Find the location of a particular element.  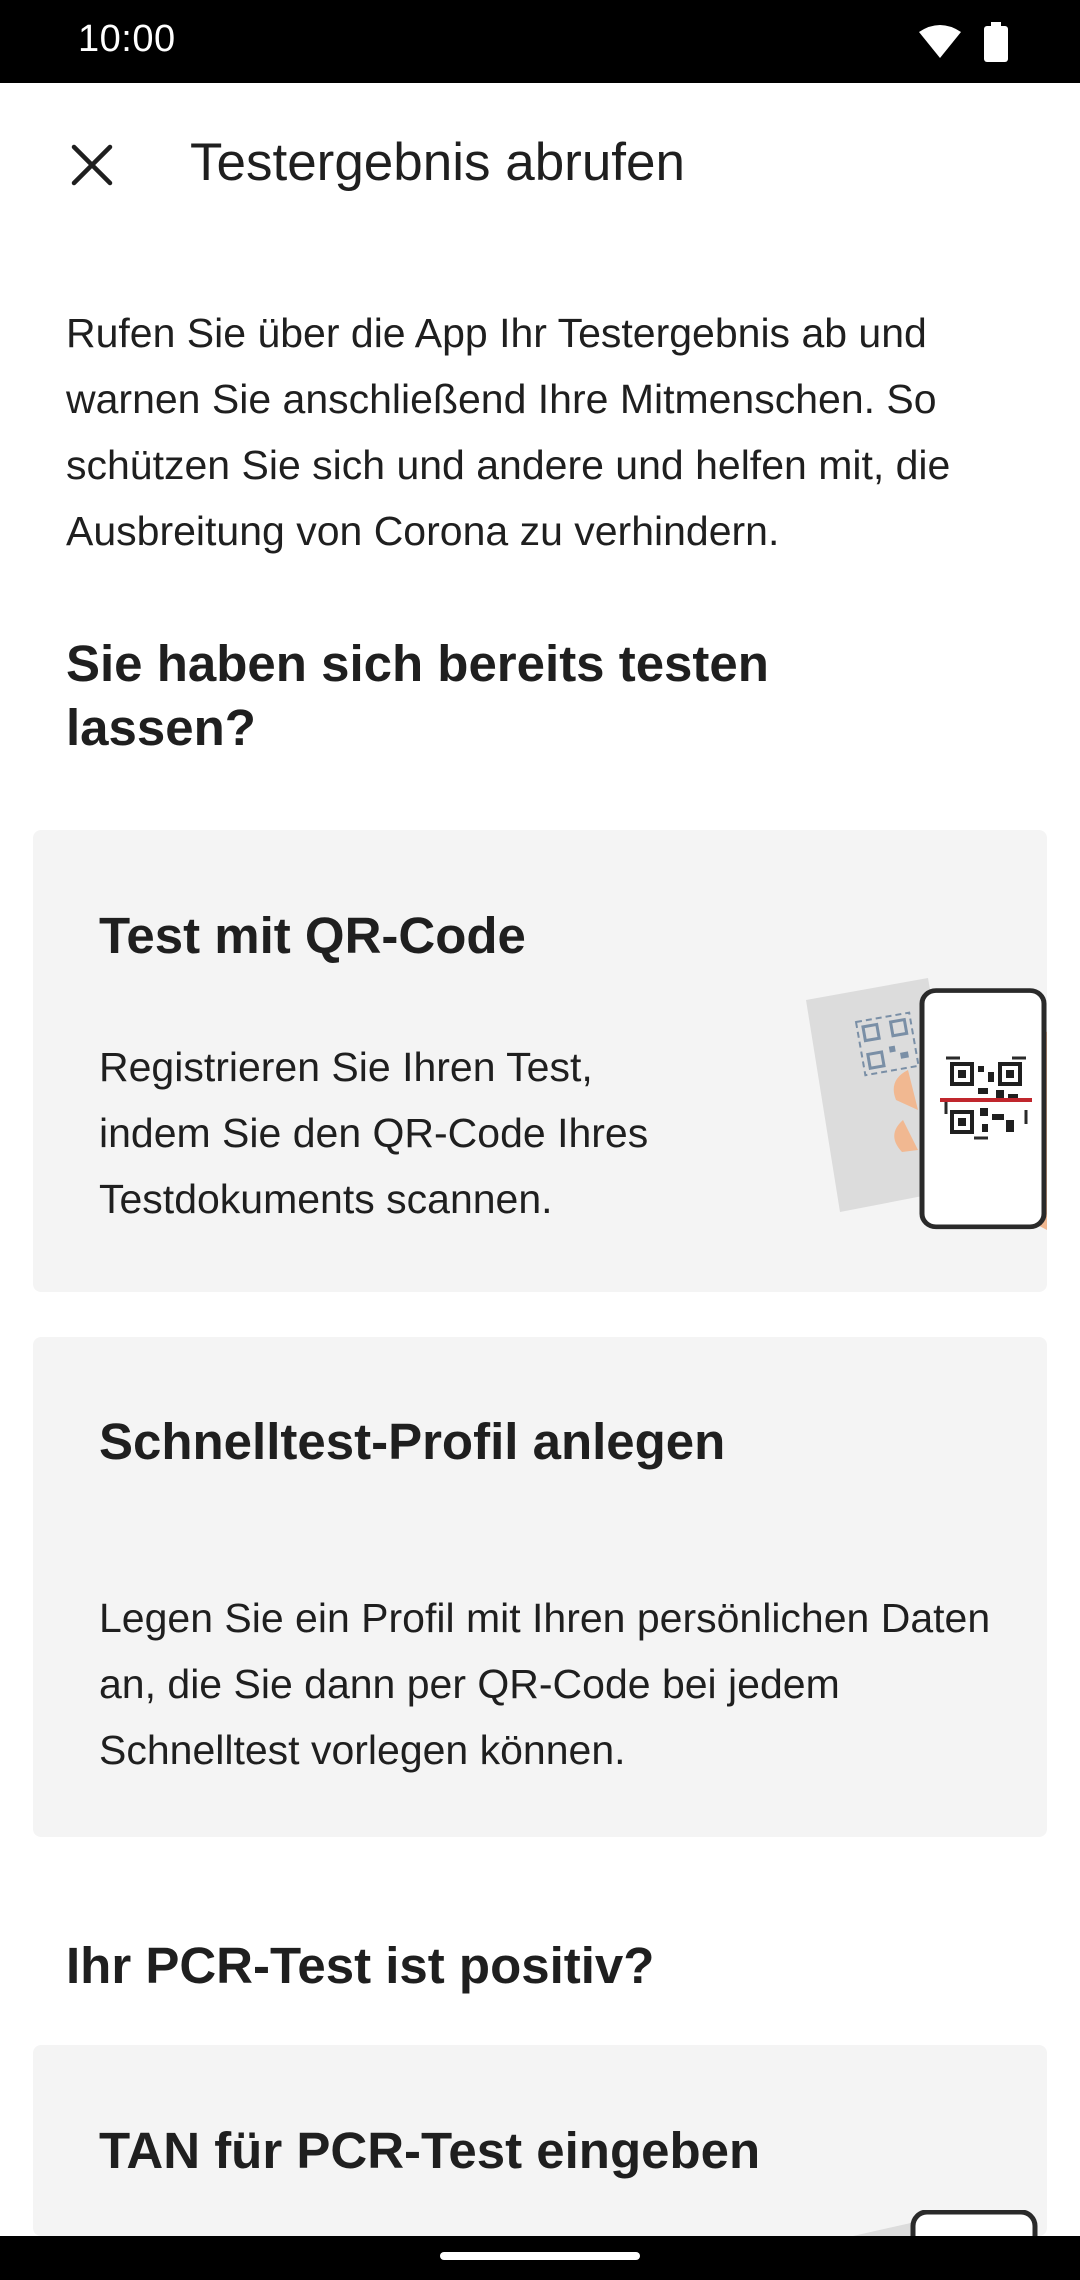

phone-scanning-qr-illustration is located at coordinates (926, 1104).